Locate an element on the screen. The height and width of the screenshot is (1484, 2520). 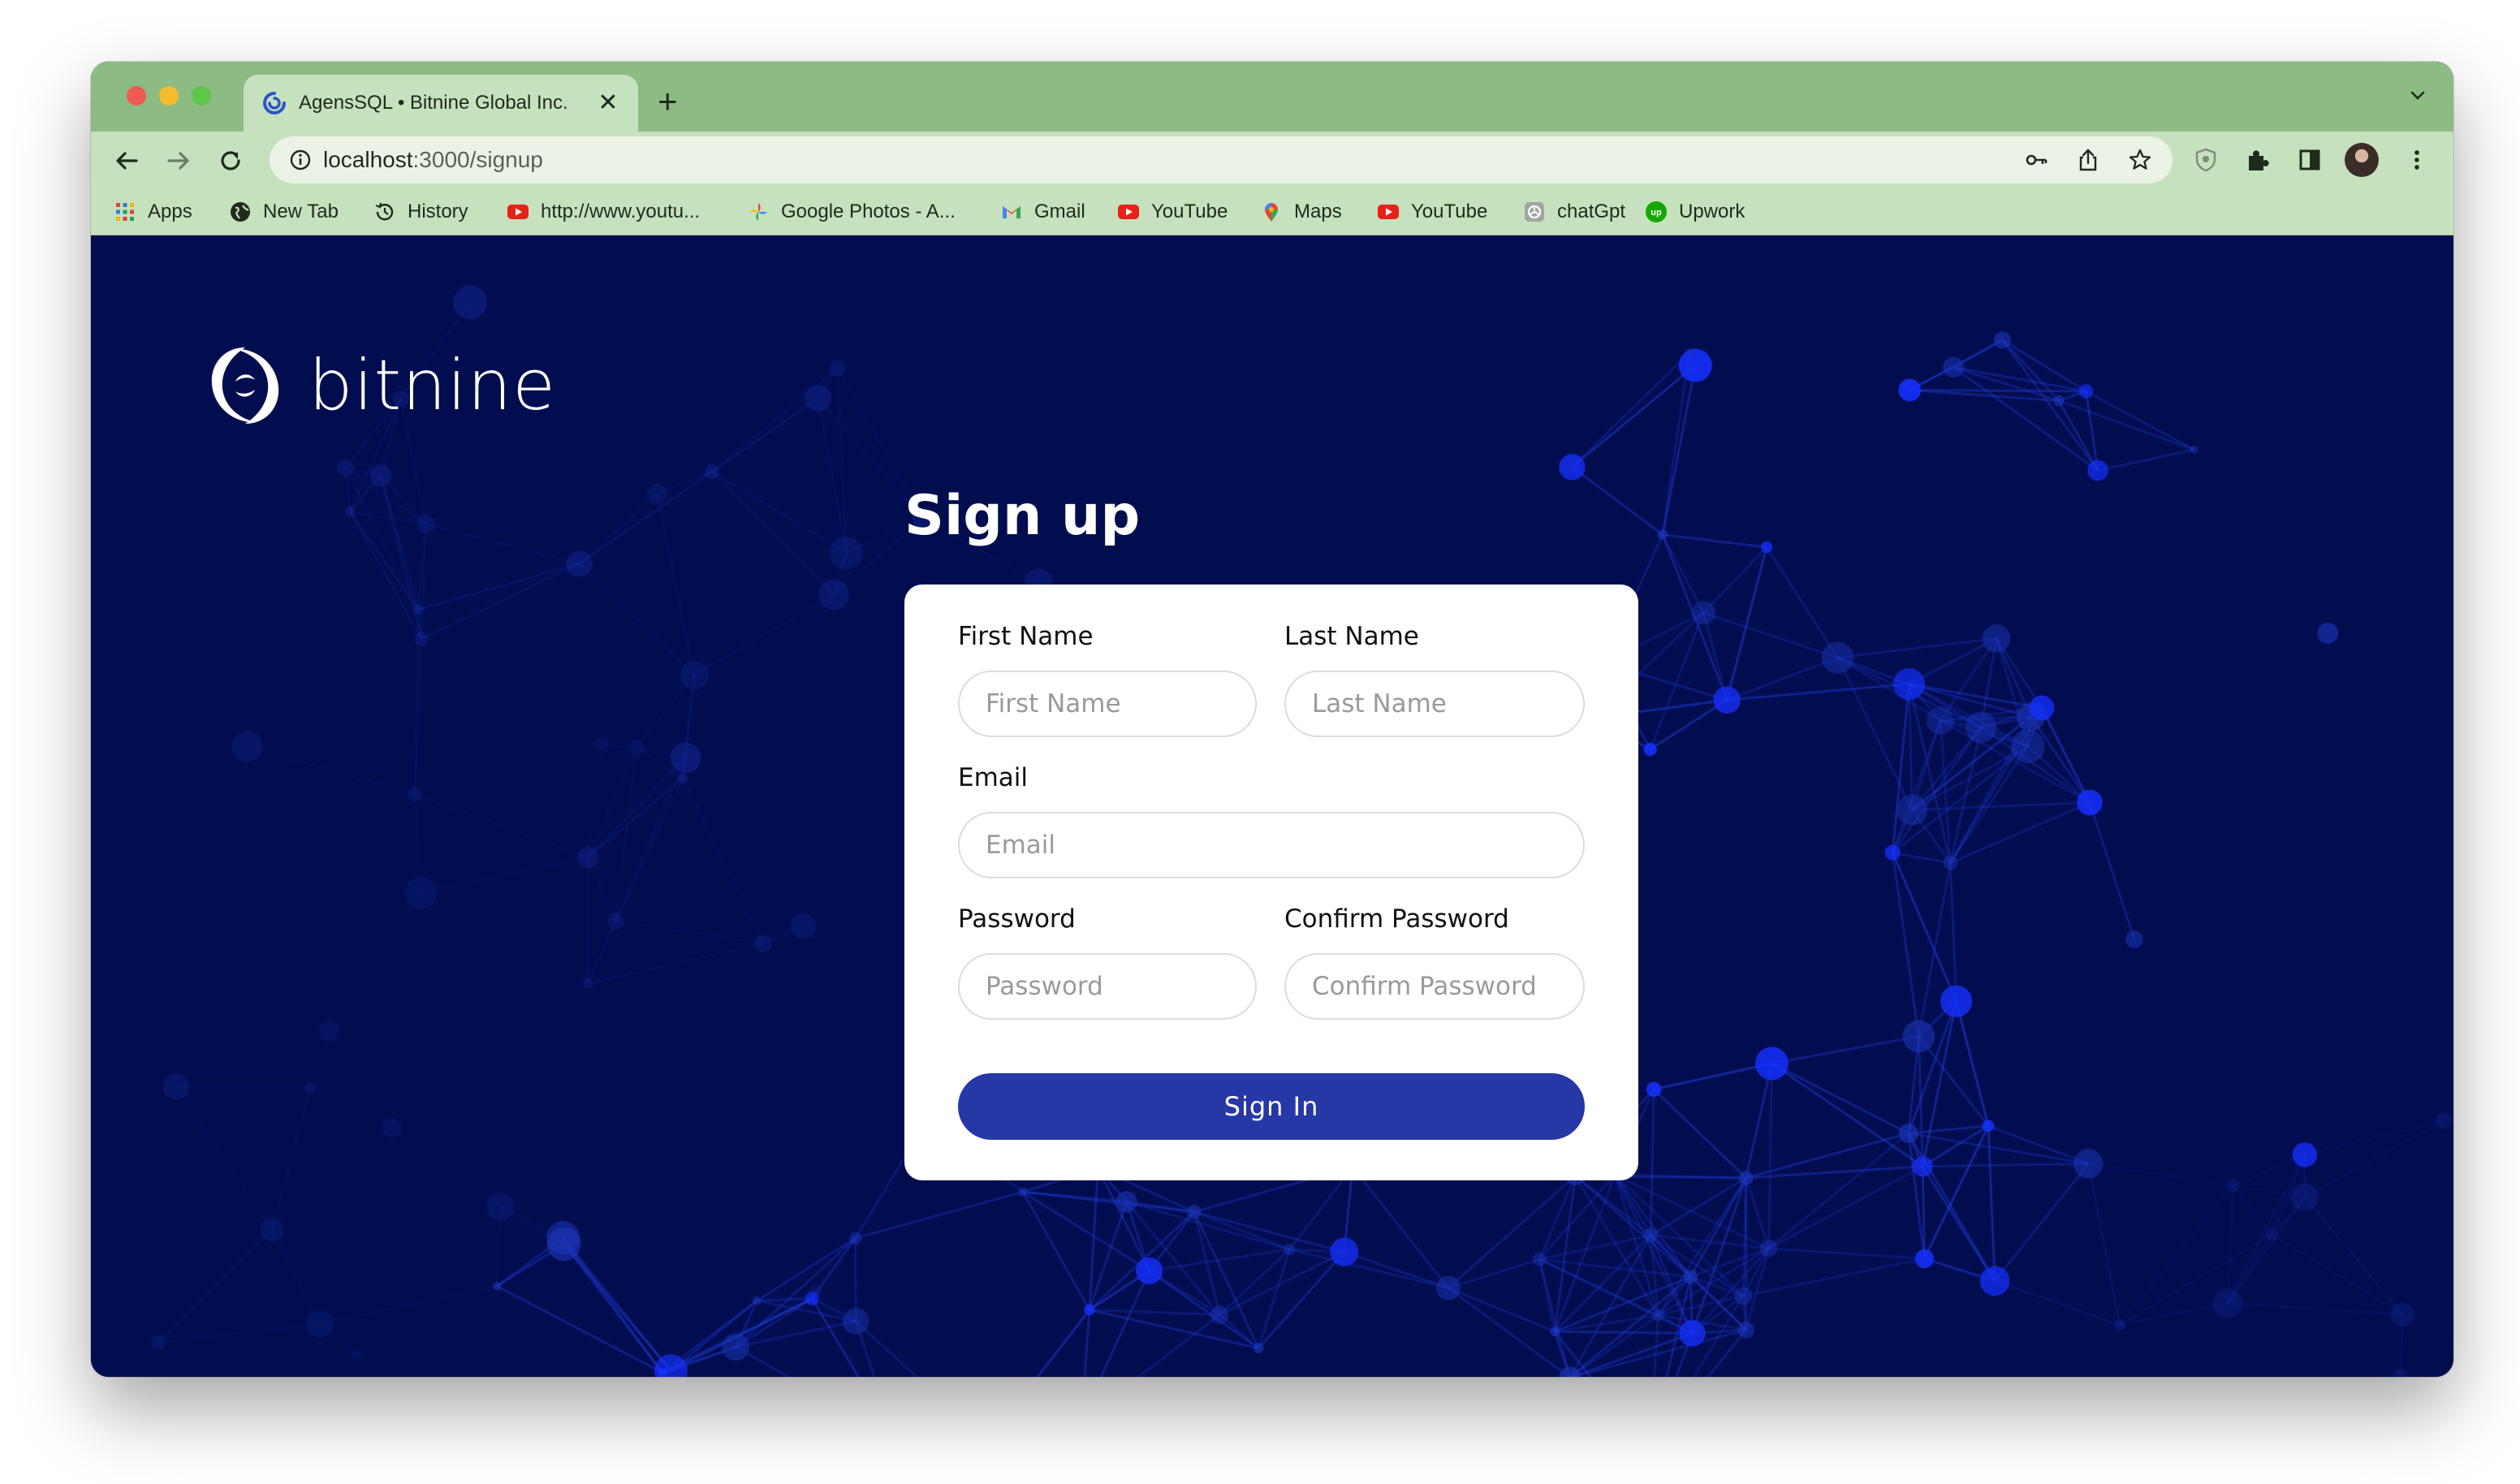
bookmark-new-tab: New Tab is located at coordinates (284, 212).